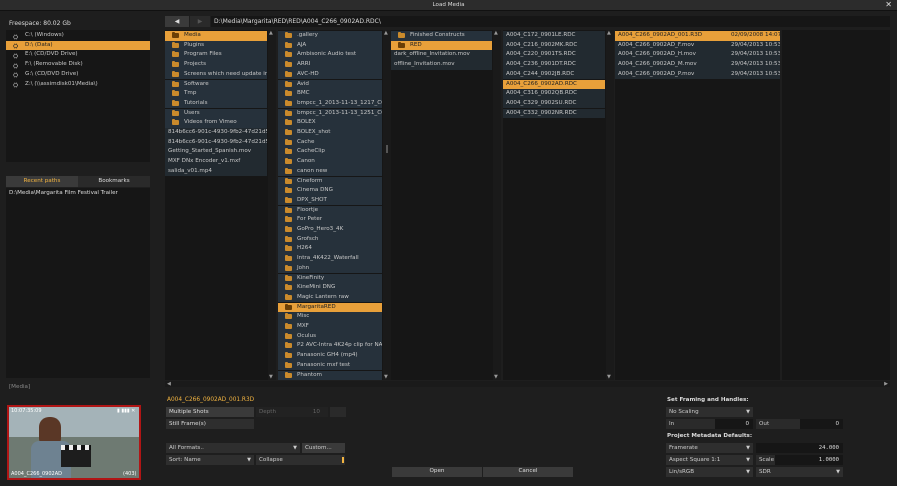 This screenshot has height=486, width=897. I want to click on file-item: A004_C266_0902AD_F.mov 29/04/2013 10:53, so click(697, 45).